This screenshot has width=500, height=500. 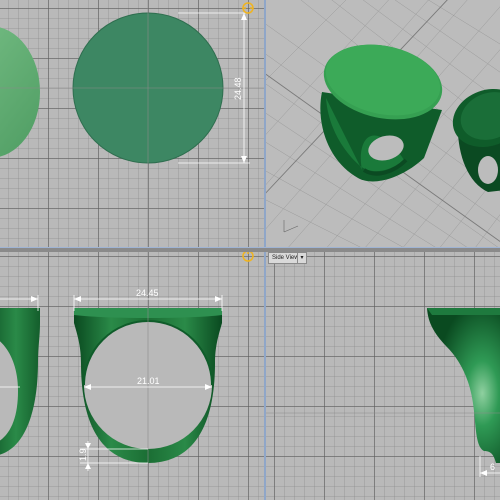 I want to click on dimension-vertical-label: 24.48, so click(x=238, y=88).